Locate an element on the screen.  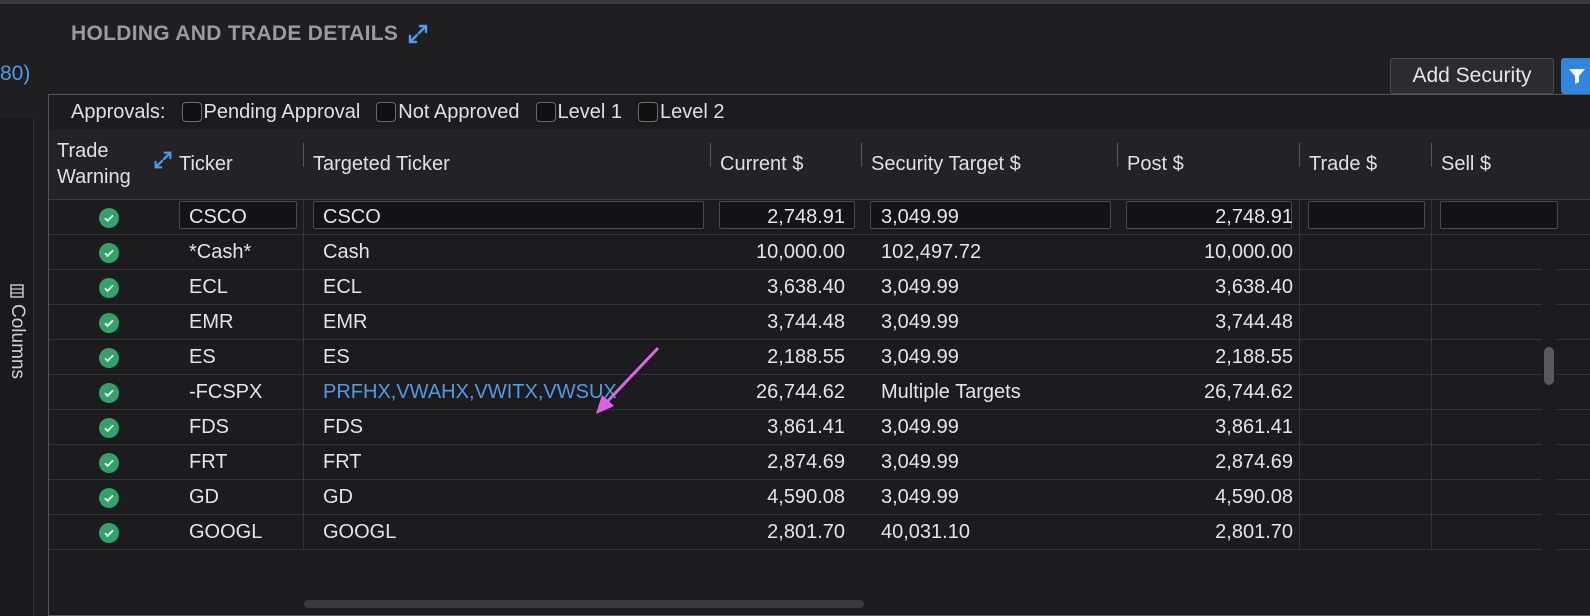
targeted-ticker-cell: FRT is located at coordinates (342, 462).